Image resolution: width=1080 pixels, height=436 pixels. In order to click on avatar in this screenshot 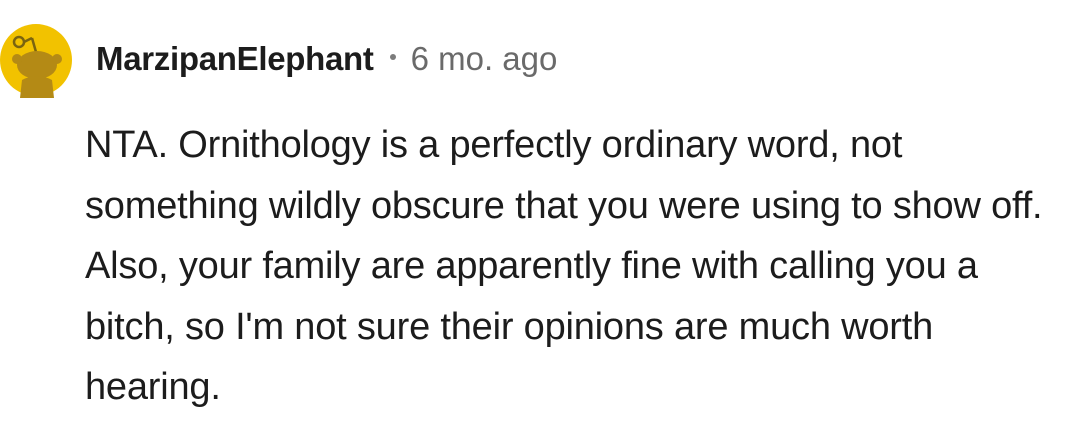, I will do `click(36, 60)`.